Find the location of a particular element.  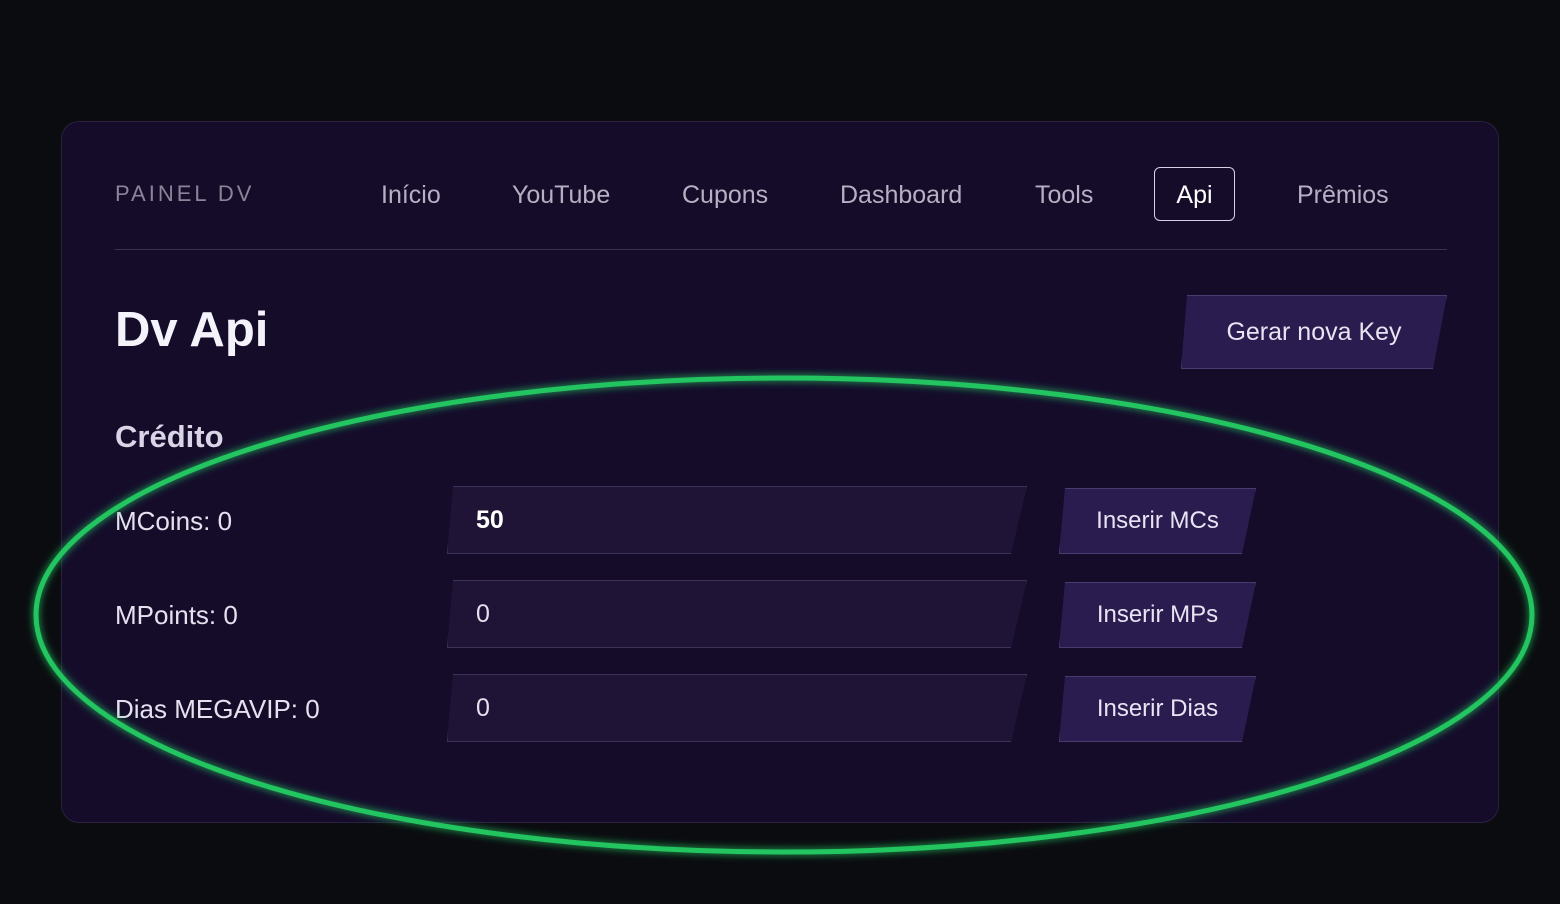

page-title: Dv Api is located at coordinates (192, 330).